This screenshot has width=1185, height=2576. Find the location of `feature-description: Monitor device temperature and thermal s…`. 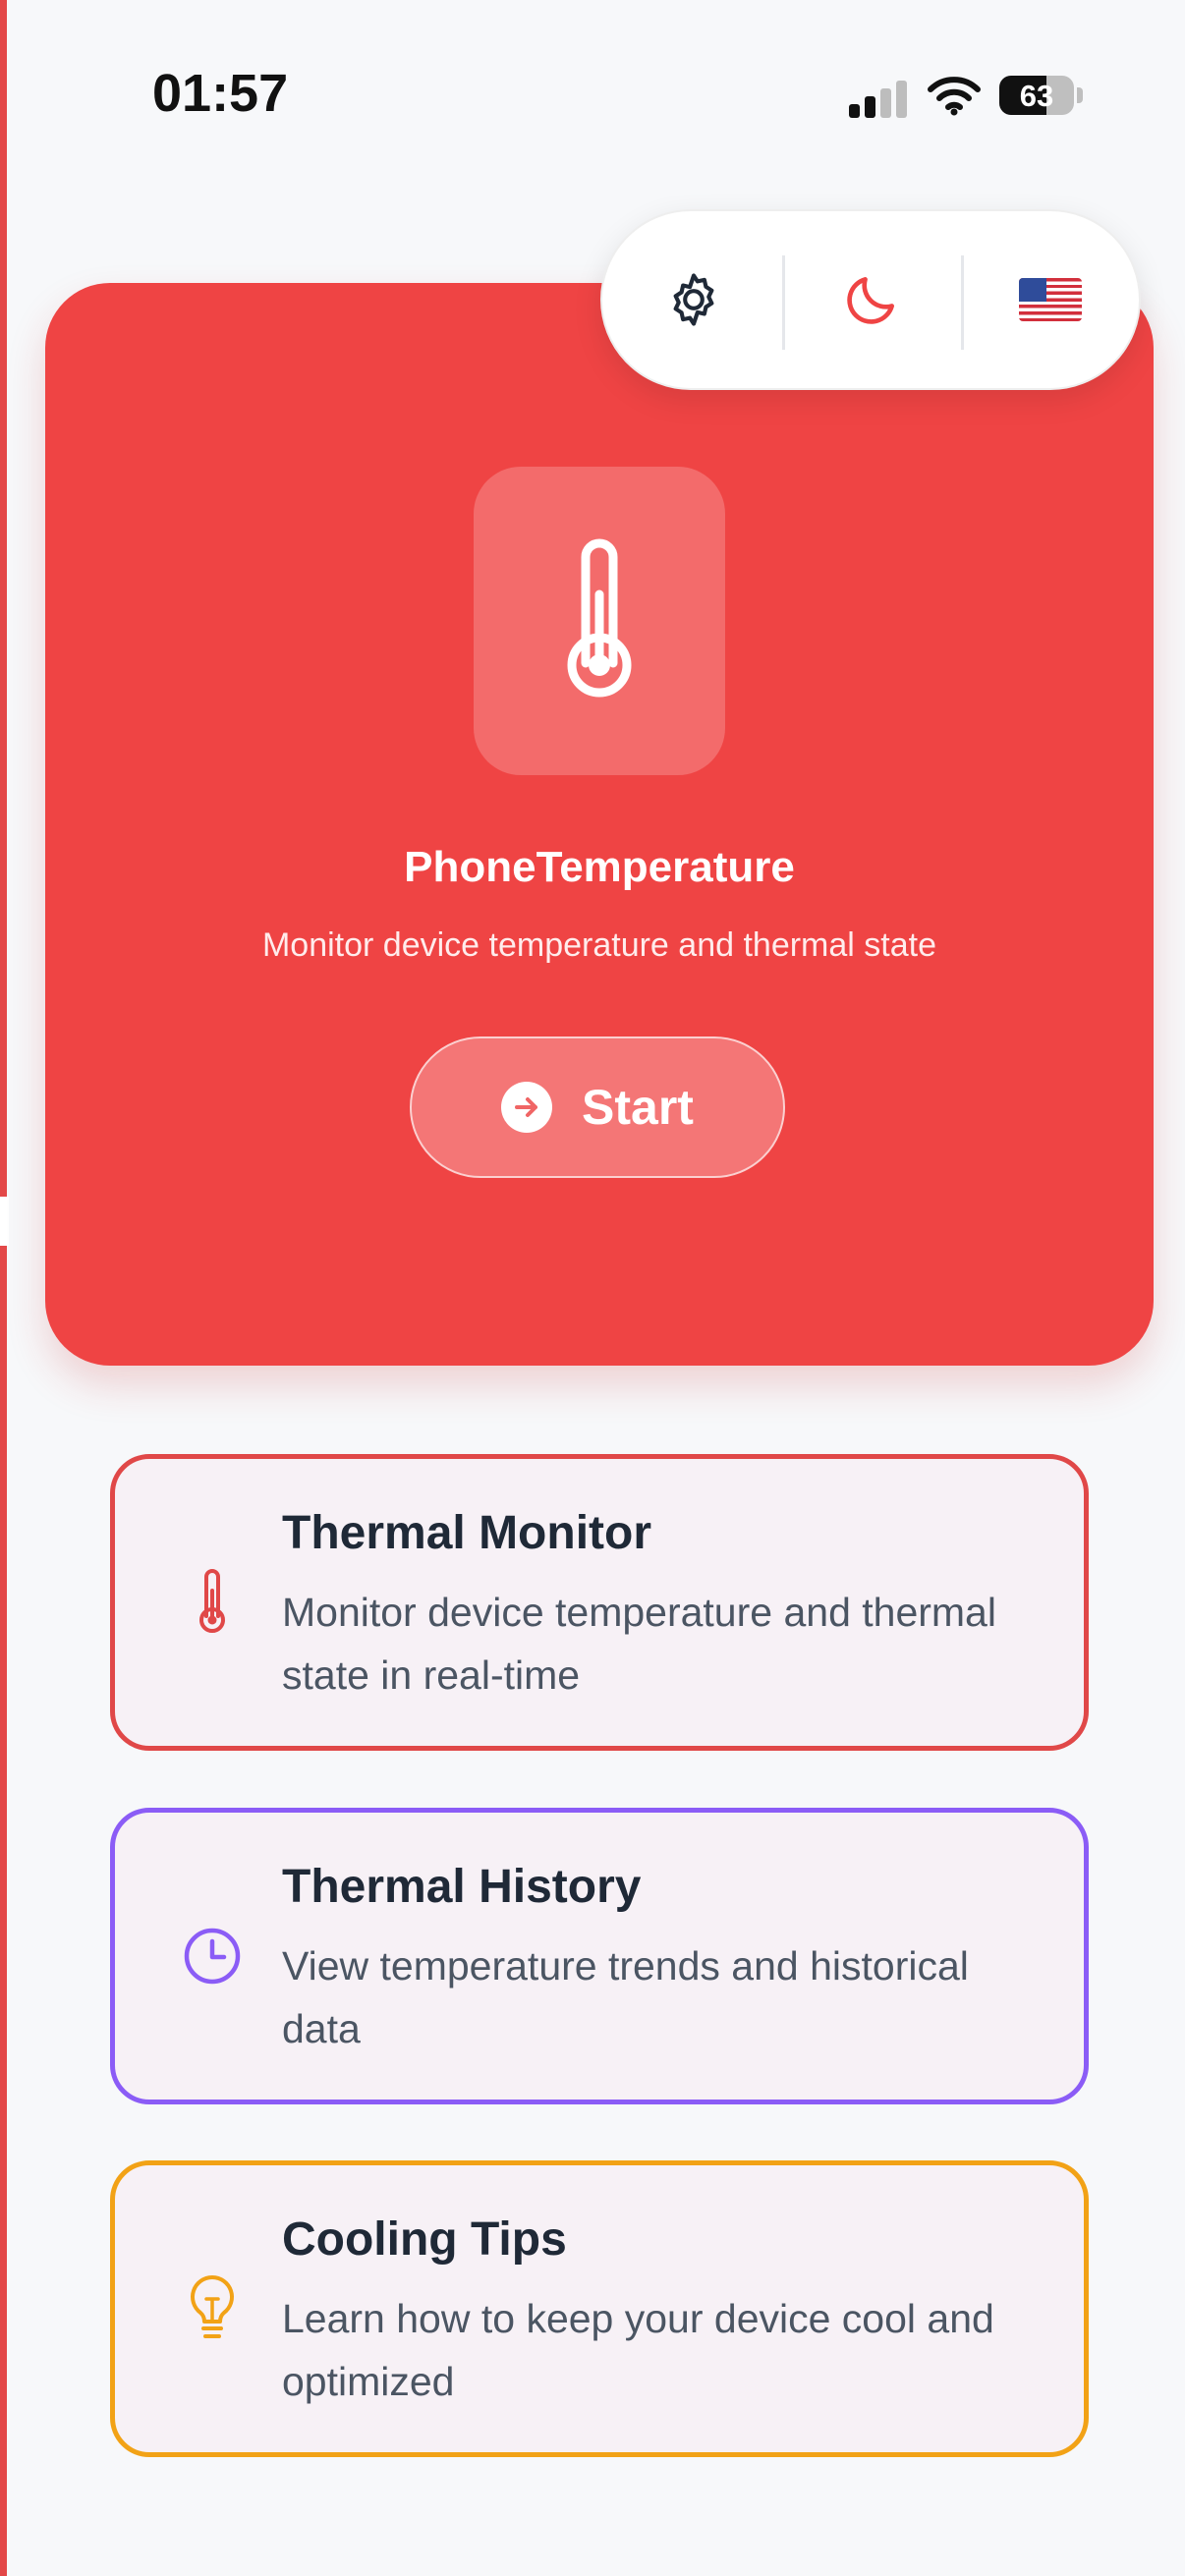

feature-description: Monitor device temperature and thermal s… is located at coordinates (639, 1644).